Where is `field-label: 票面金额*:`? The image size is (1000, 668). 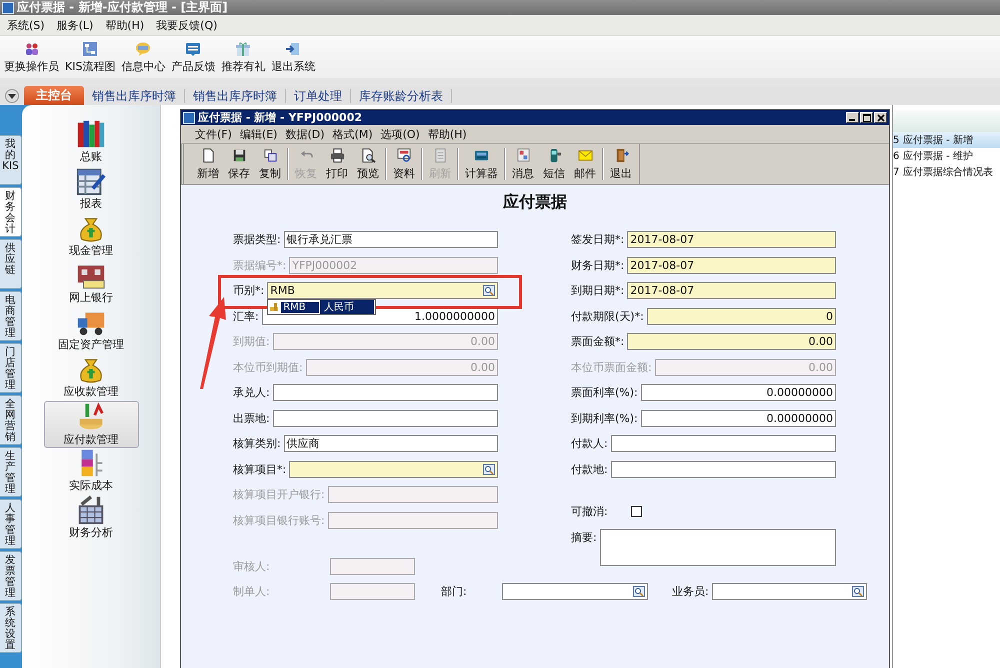
field-label: 票面金额*: is located at coordinates (597, 342).